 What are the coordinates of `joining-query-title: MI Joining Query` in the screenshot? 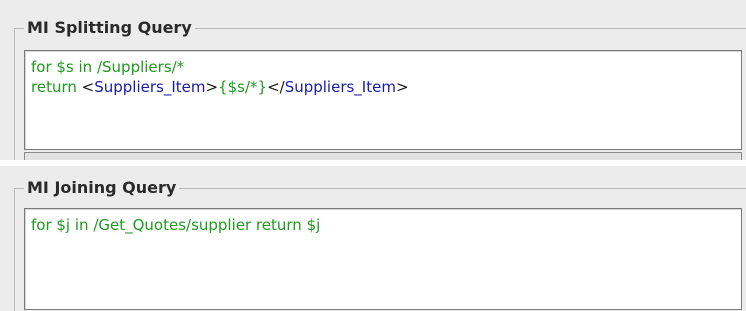 It's located at (102, 188).